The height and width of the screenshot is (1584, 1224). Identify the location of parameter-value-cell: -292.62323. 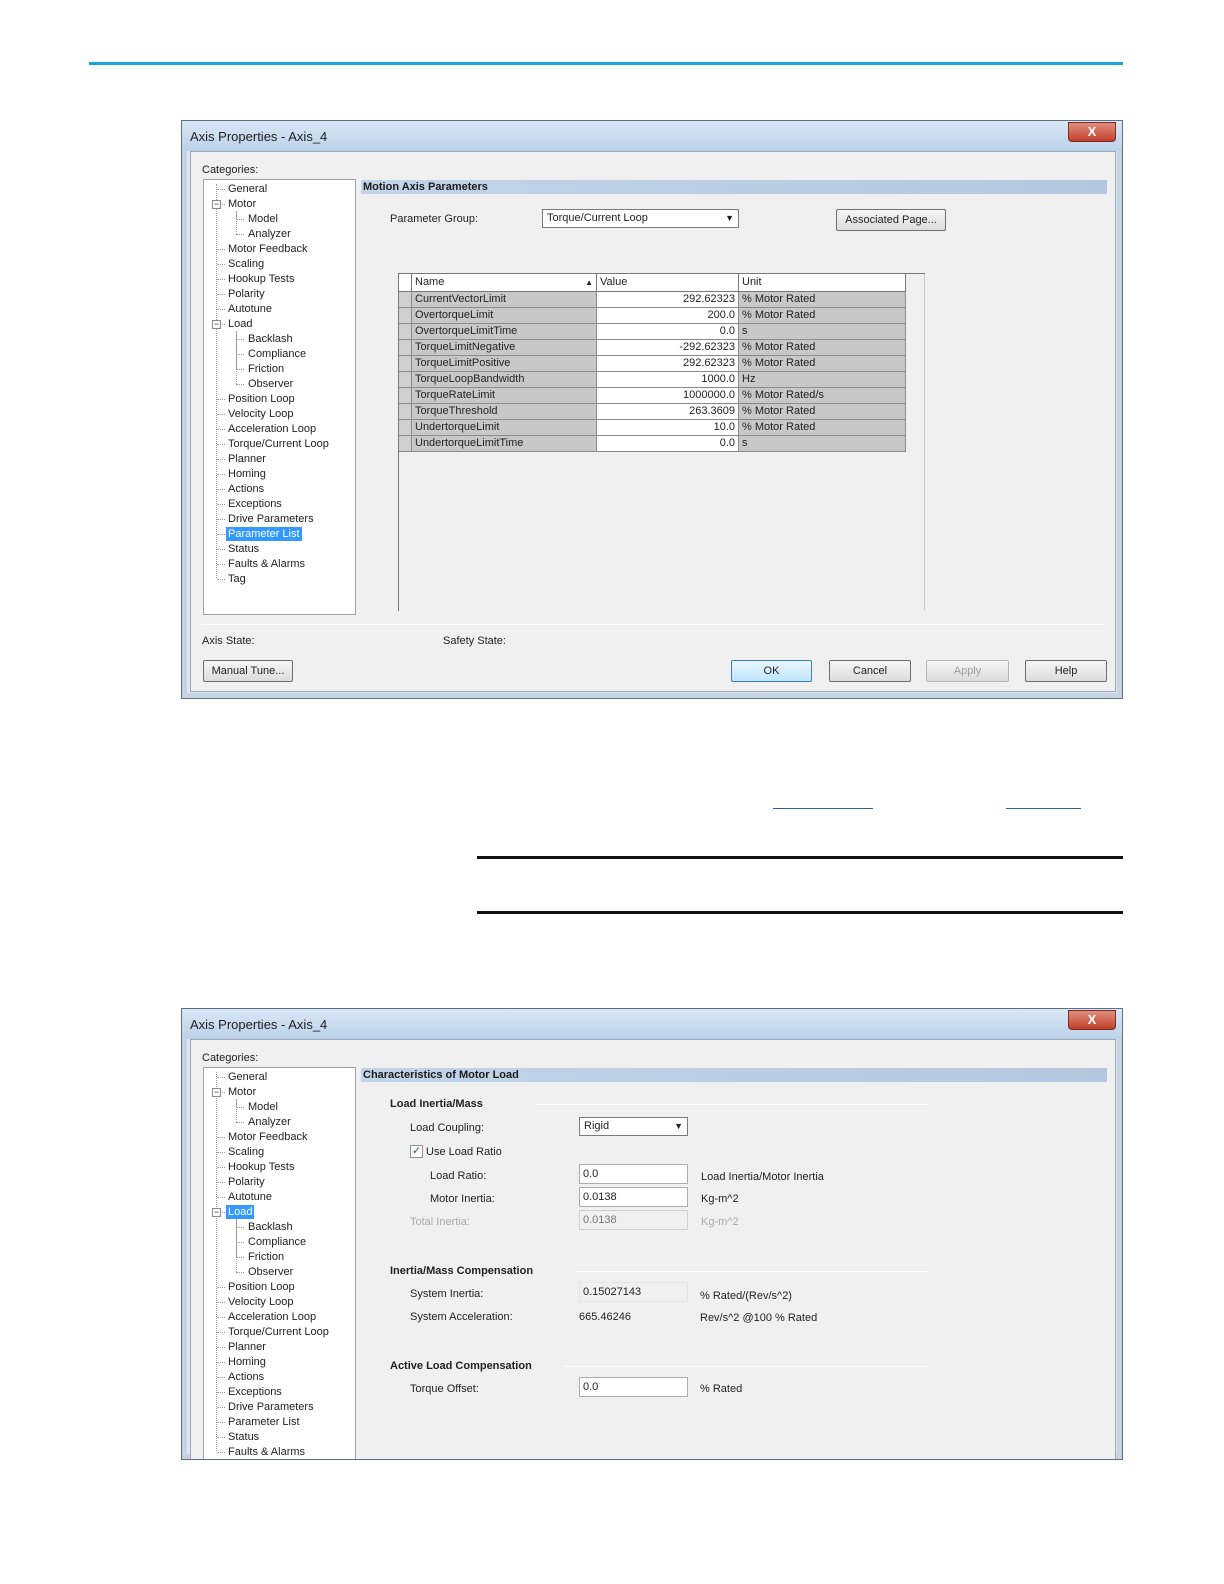
(668, 348).